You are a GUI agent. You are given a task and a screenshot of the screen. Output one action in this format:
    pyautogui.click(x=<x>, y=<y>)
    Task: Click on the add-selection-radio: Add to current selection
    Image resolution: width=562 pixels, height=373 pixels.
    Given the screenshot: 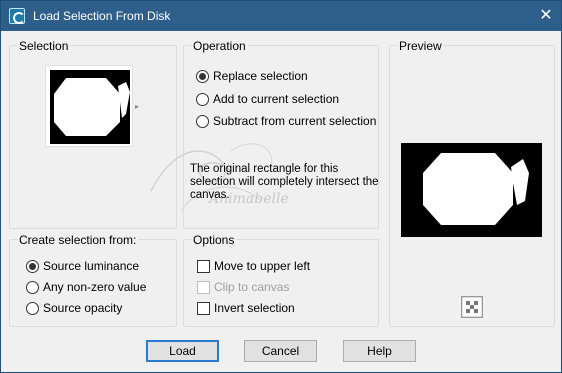 What is the action you would take?
    pyautogui.click(x=267, y=99)
    